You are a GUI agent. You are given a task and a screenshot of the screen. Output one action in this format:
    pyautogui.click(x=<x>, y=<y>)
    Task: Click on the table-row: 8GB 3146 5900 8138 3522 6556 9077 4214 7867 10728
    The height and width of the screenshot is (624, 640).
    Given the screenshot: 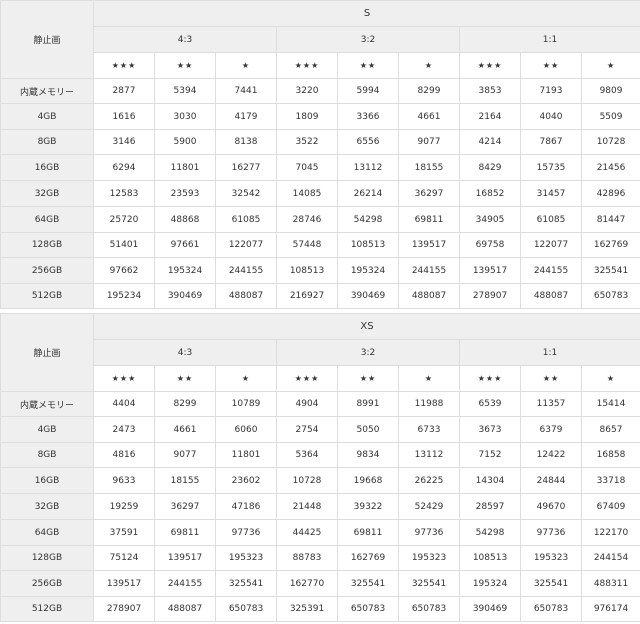 What is the action you would take?
    pyautogui.click(x=320, y=142)
    